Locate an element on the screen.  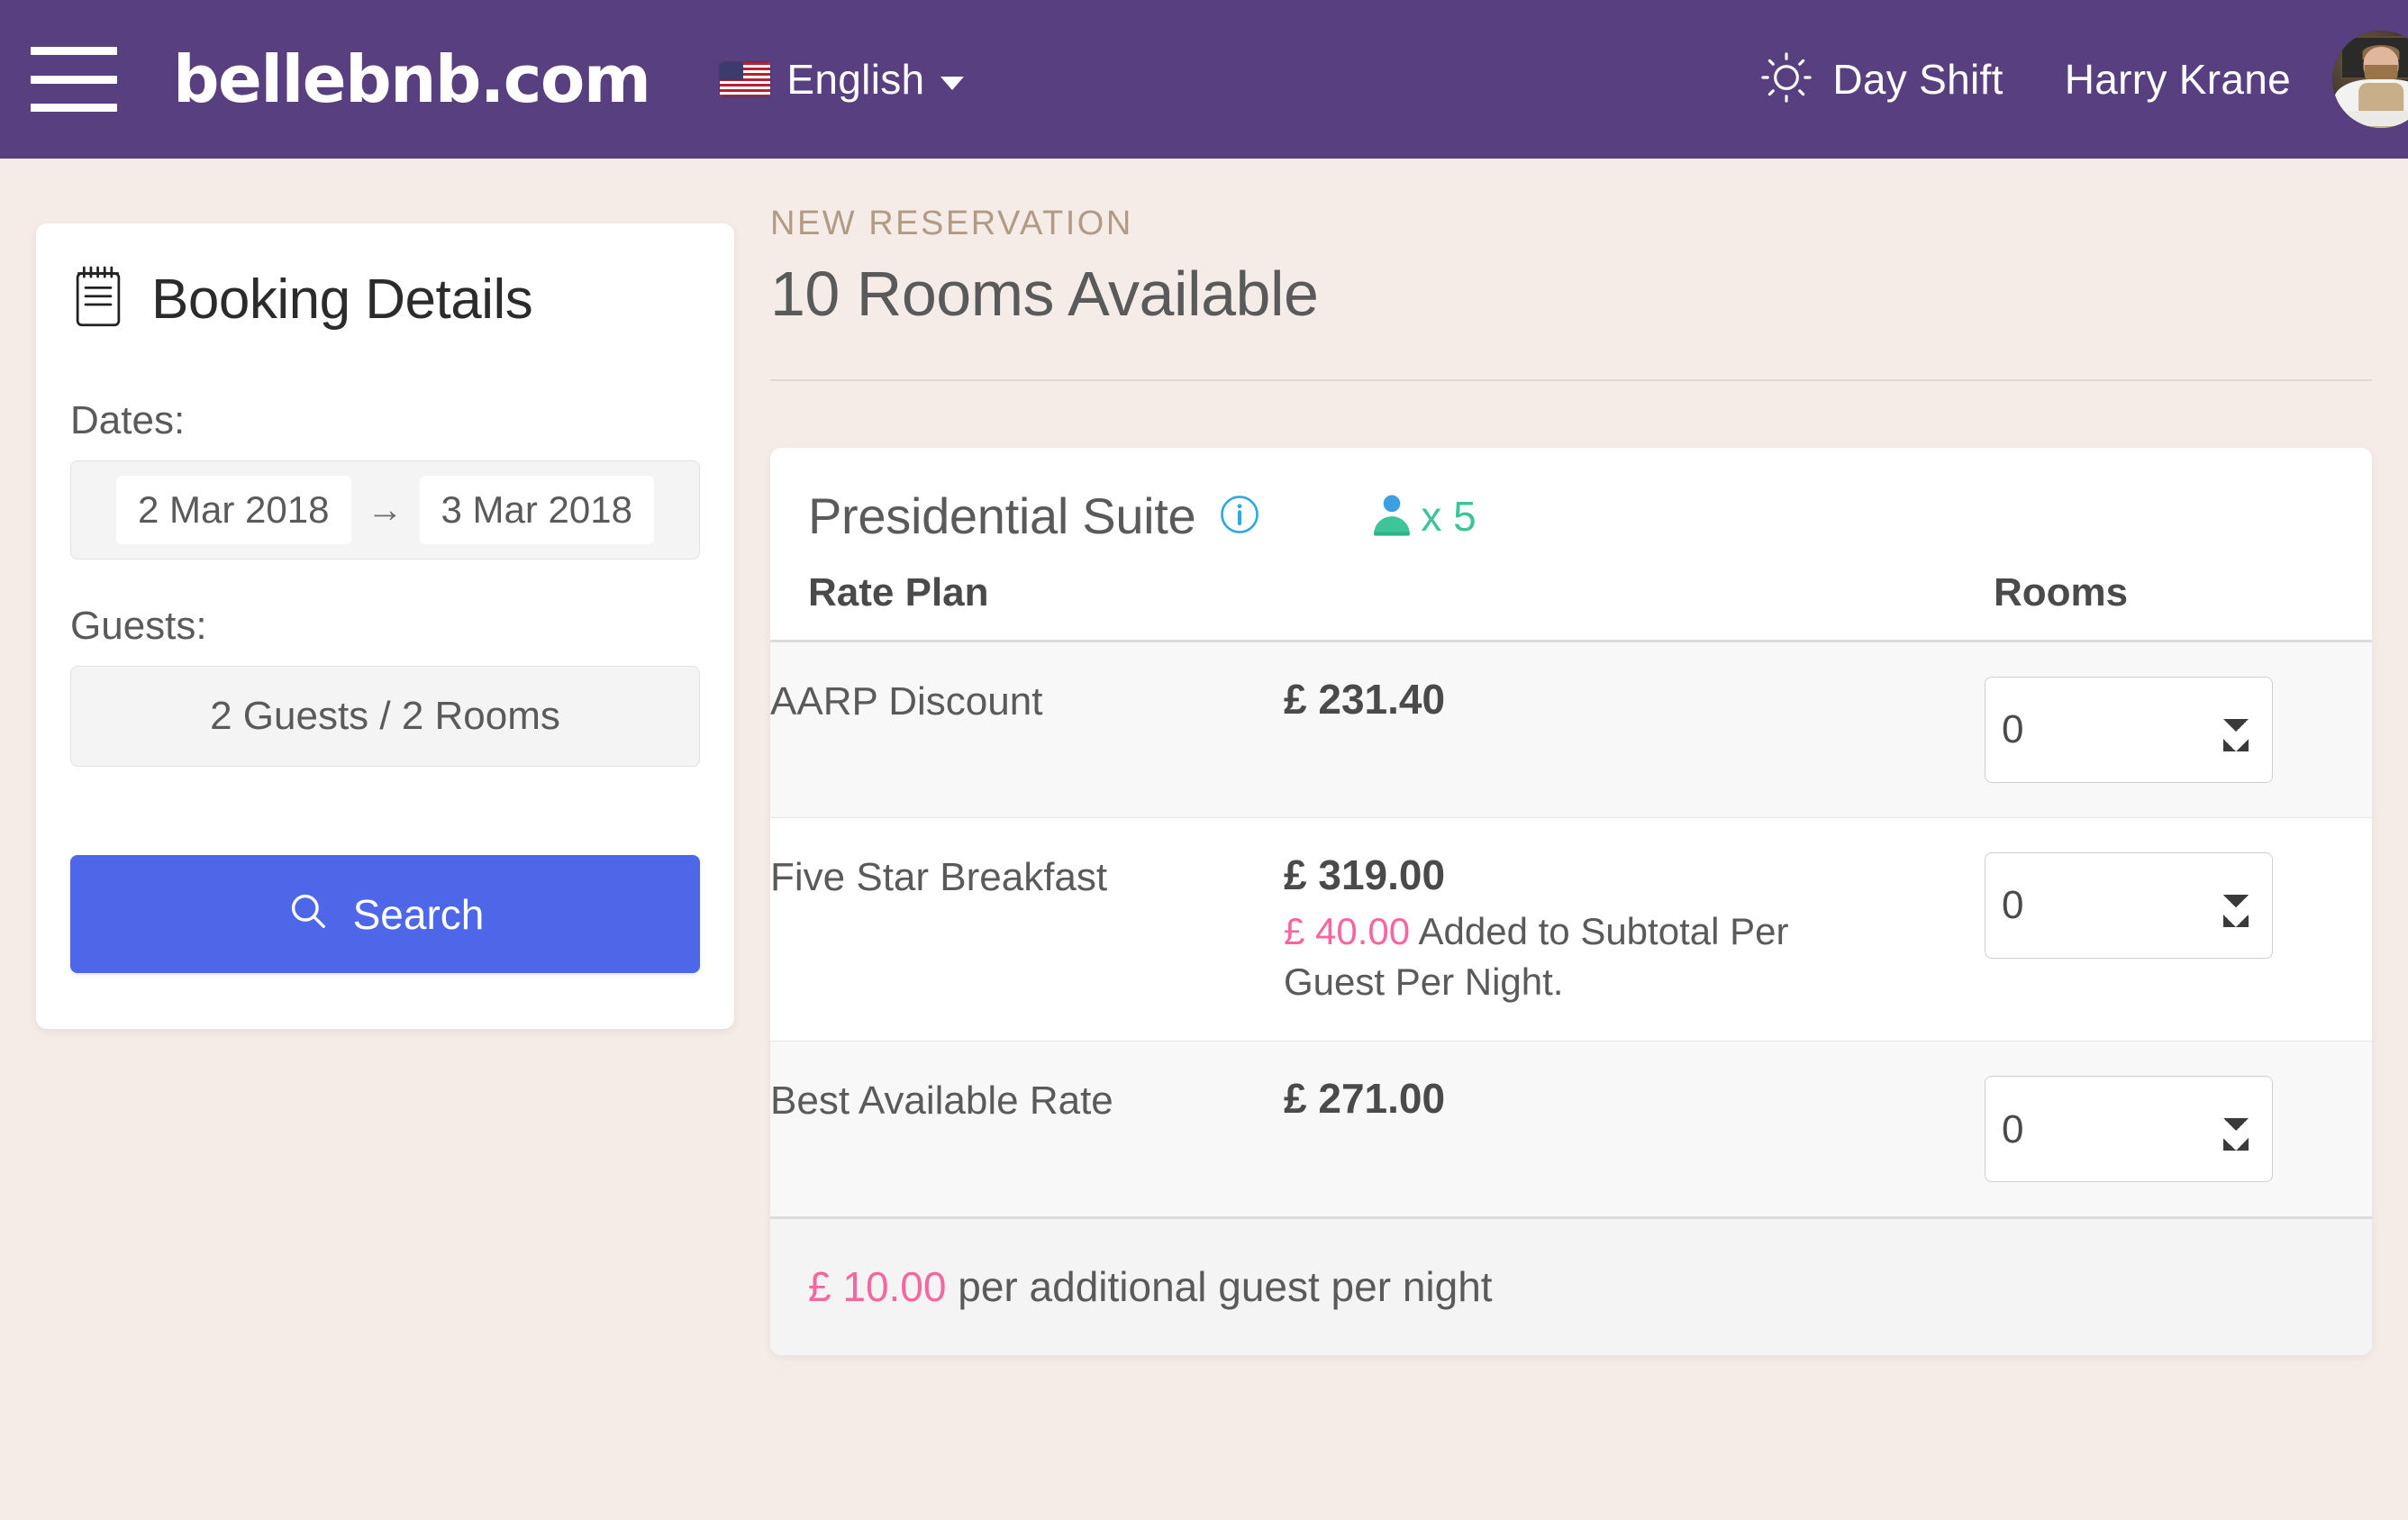
rate-plan-name: Five Star Breakfast is located at coordinates (1027, 929).